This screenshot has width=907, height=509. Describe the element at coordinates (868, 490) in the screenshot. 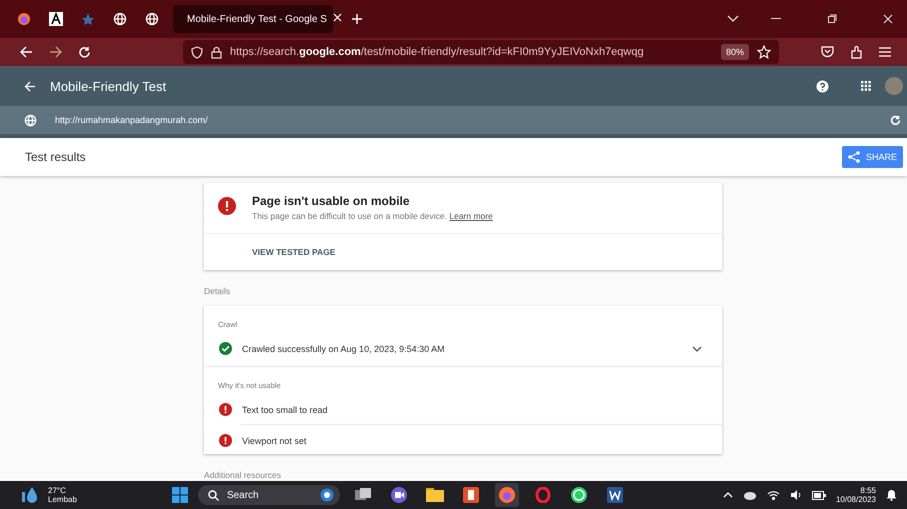

I see `clock-time: 8:55` at that location.